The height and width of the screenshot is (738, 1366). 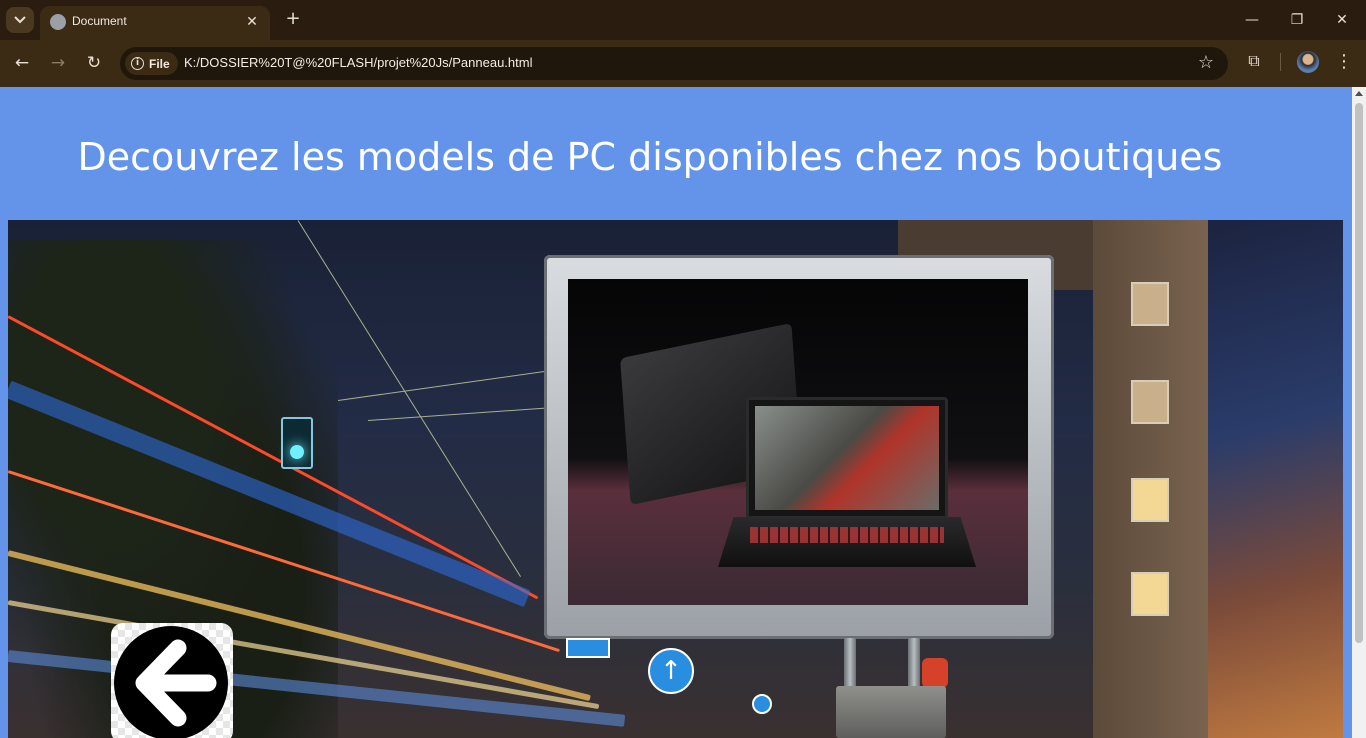 I want to click on toolbar-divider, so click(x=1280, y=62).